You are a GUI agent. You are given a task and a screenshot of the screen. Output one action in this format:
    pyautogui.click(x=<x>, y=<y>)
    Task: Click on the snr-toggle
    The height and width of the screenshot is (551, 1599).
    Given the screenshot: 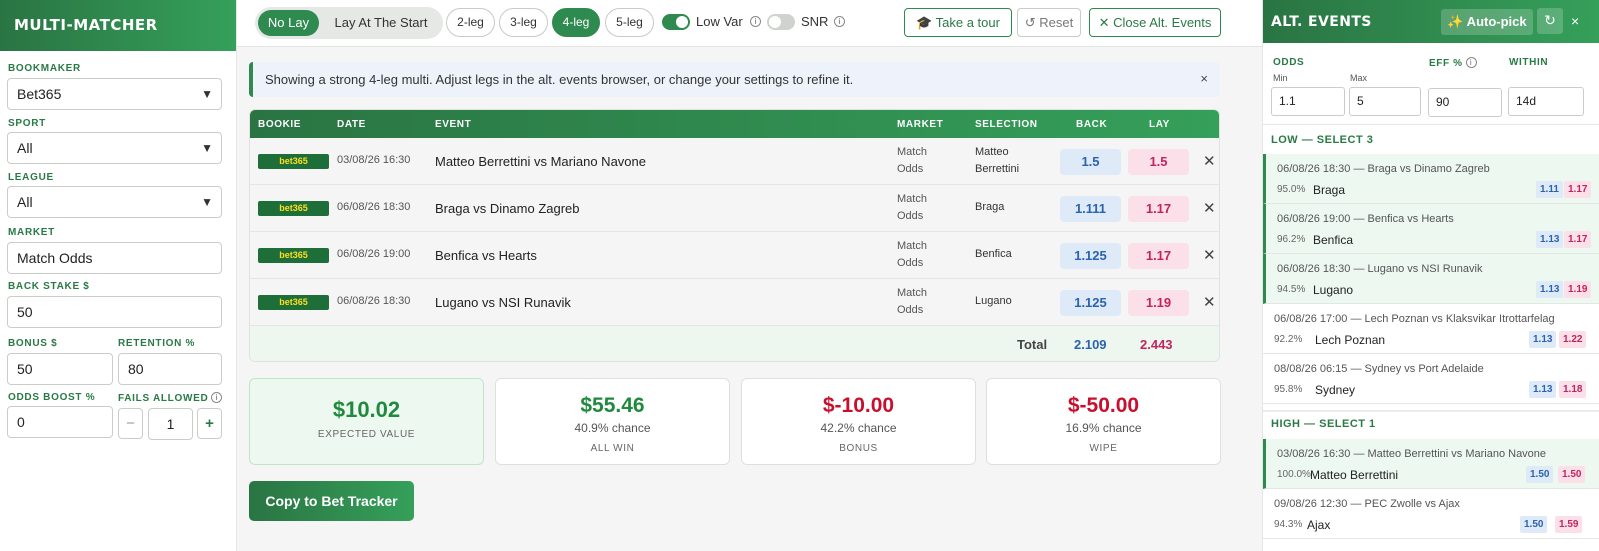 What is the action you would take?
    pyautogui.click(x=781, y=22)
    